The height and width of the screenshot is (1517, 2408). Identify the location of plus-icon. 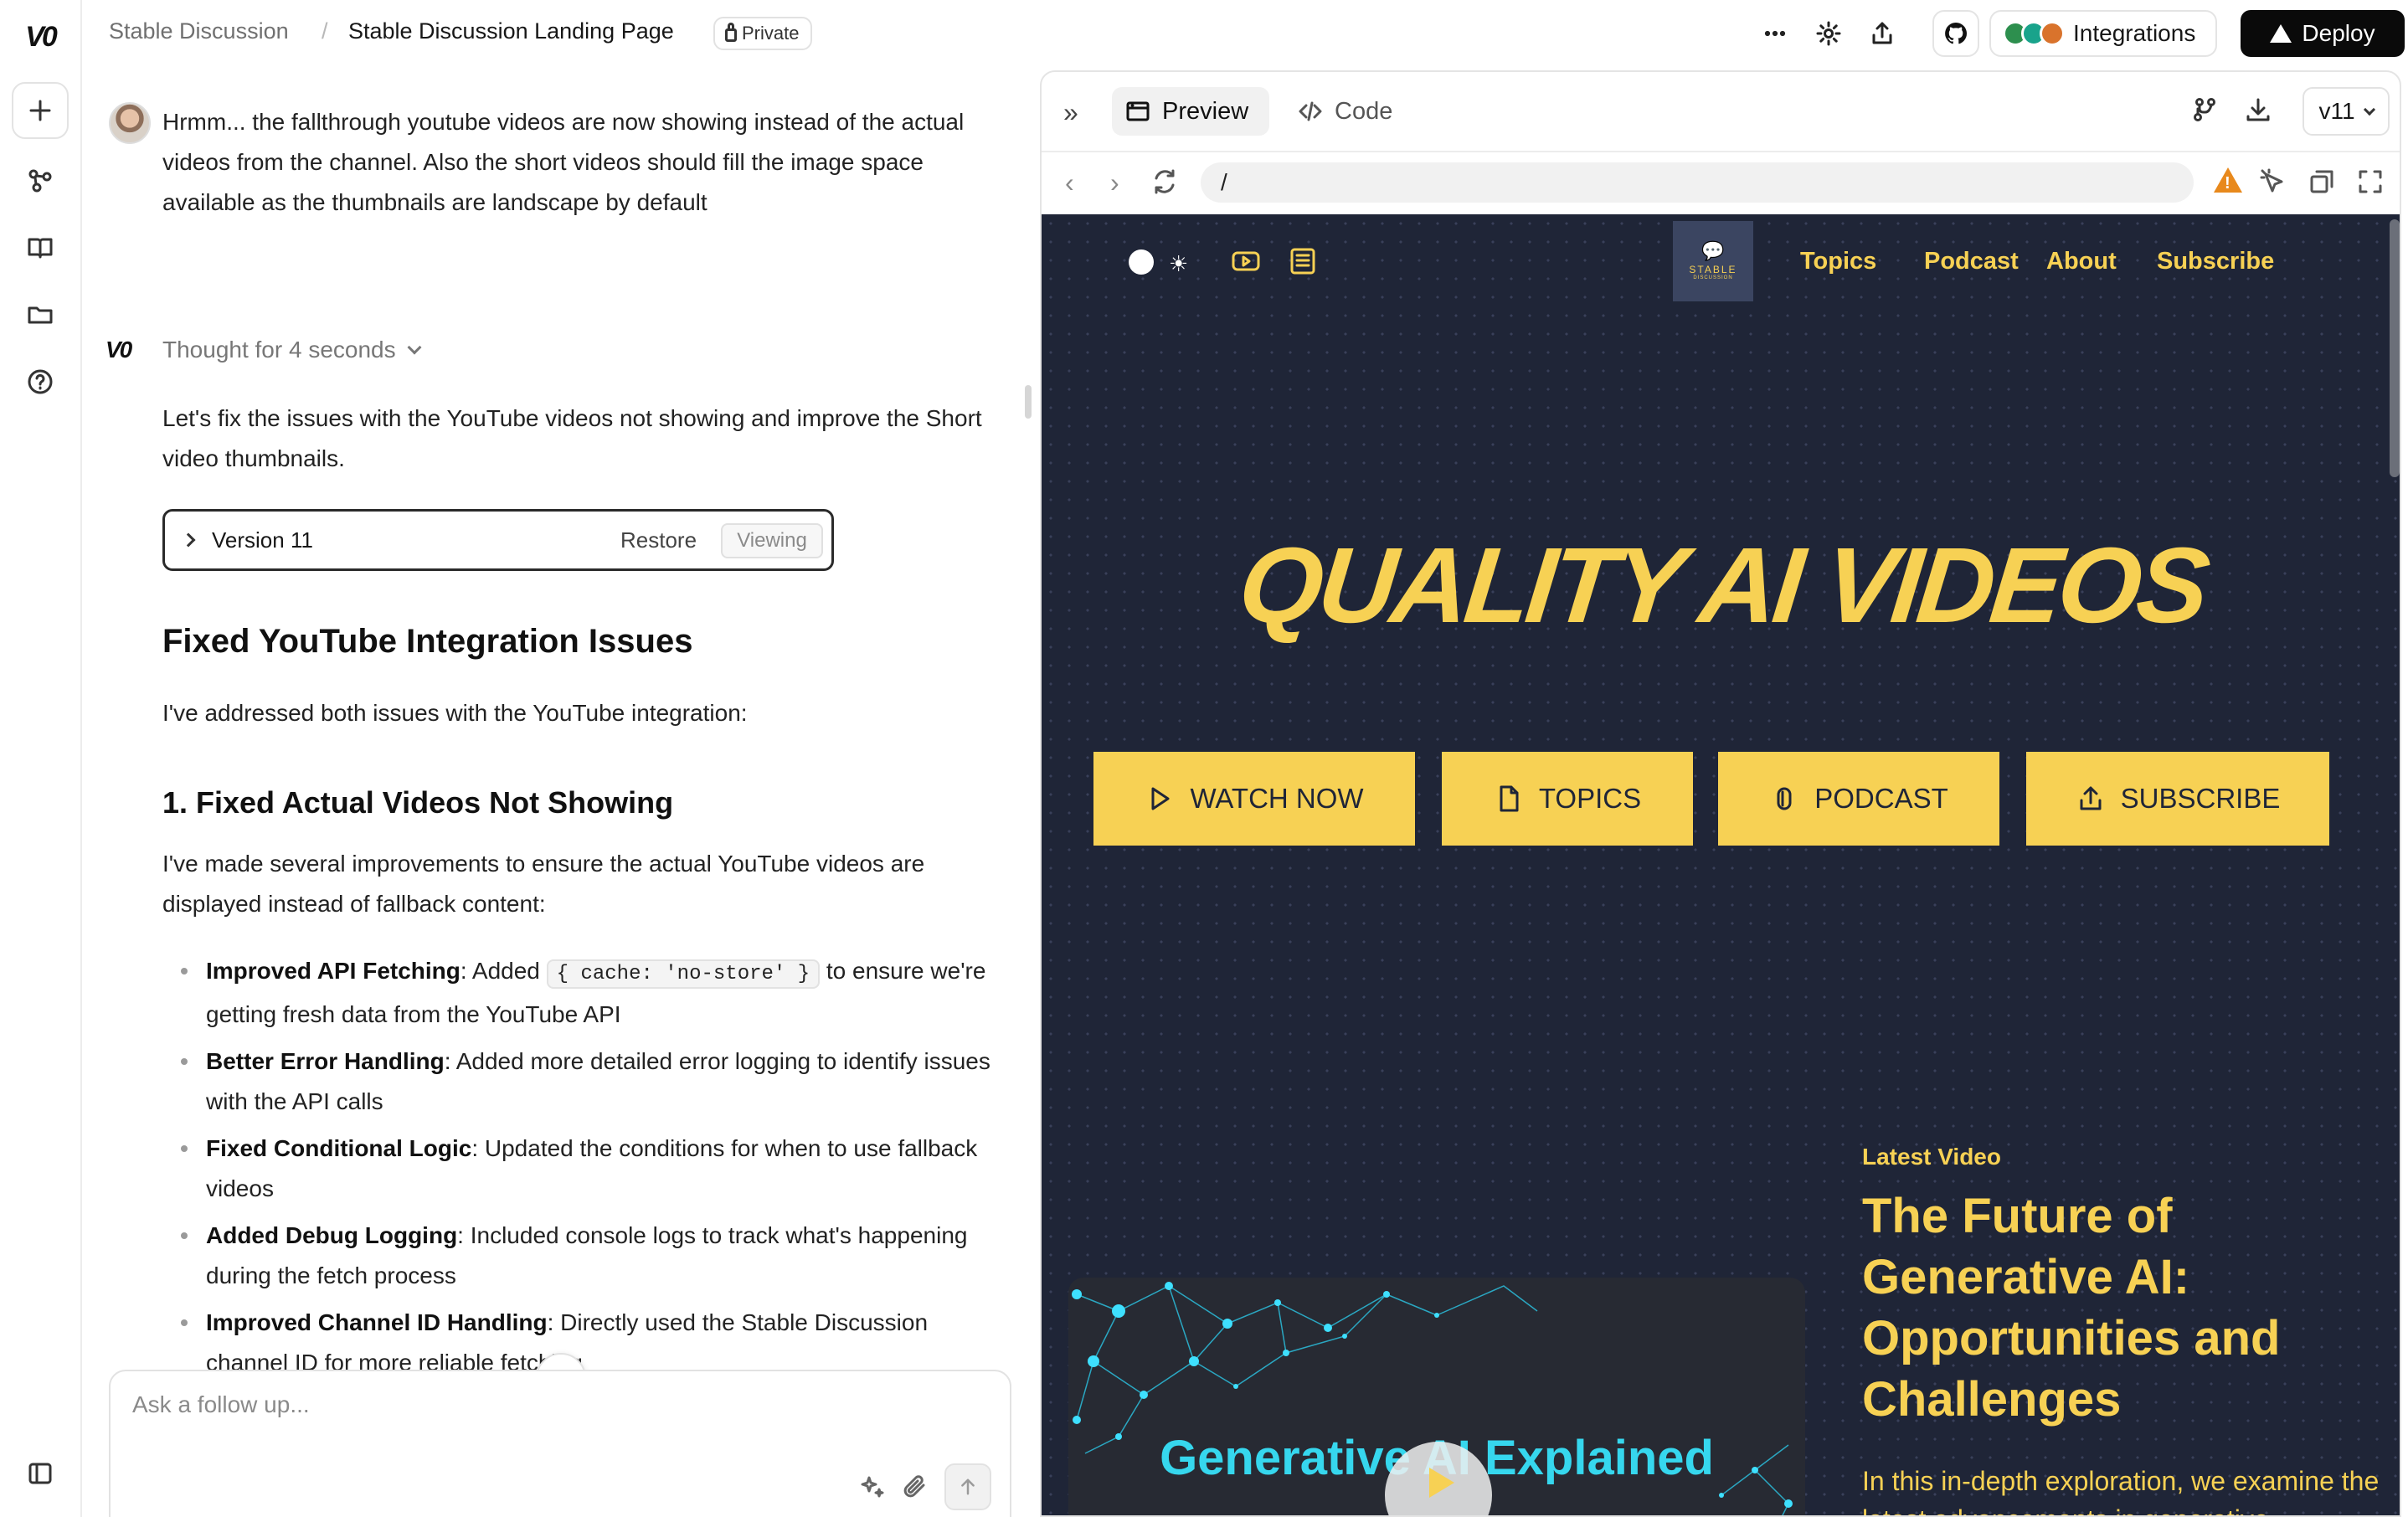
(40, 110).